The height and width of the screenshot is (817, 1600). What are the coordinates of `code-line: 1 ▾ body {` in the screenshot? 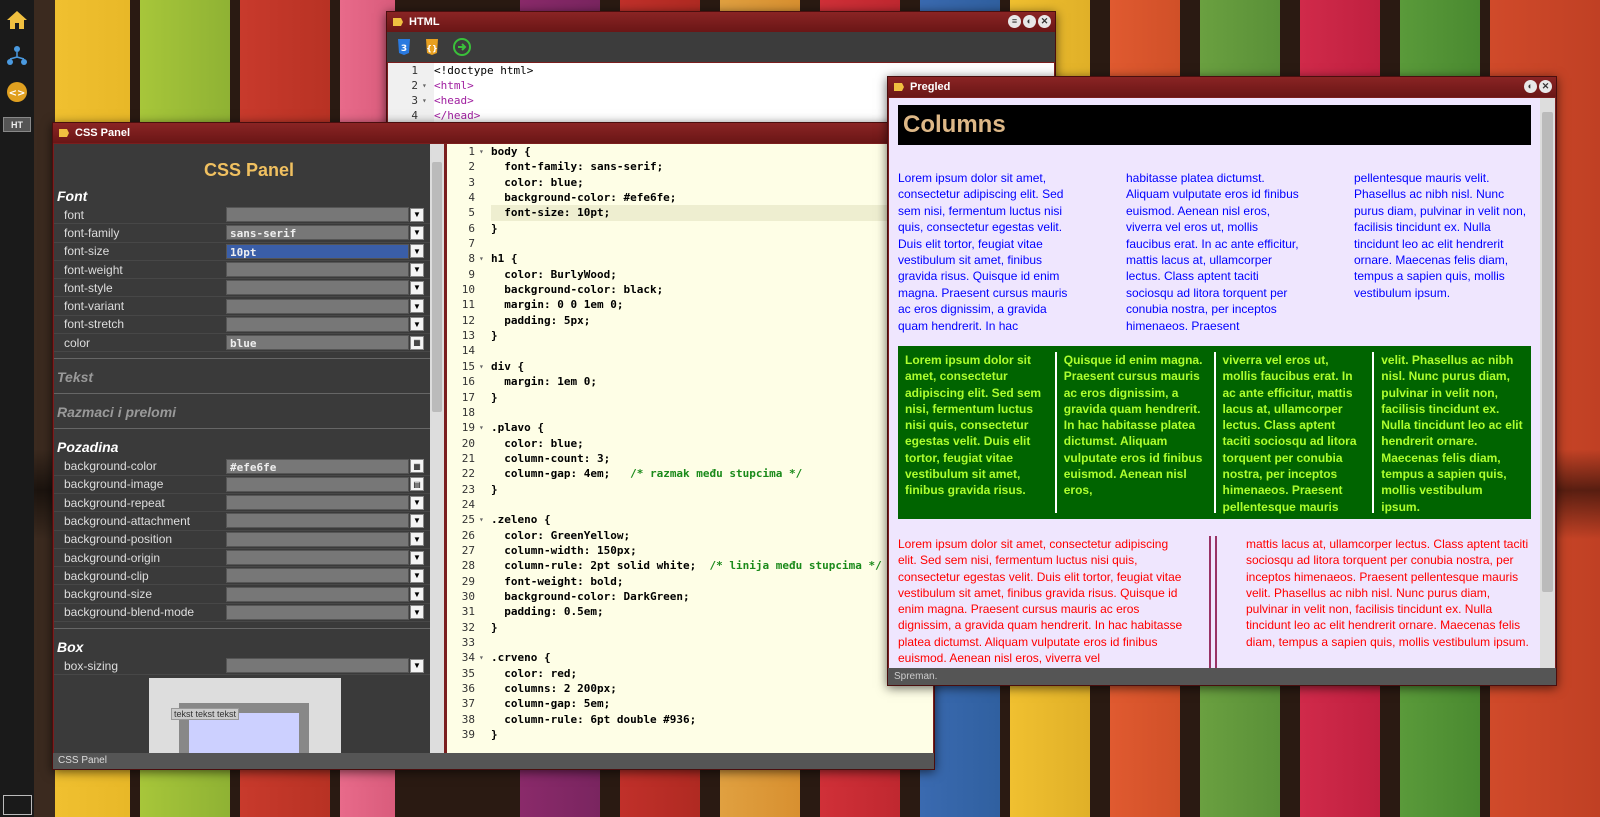 It's located at (690, 152).